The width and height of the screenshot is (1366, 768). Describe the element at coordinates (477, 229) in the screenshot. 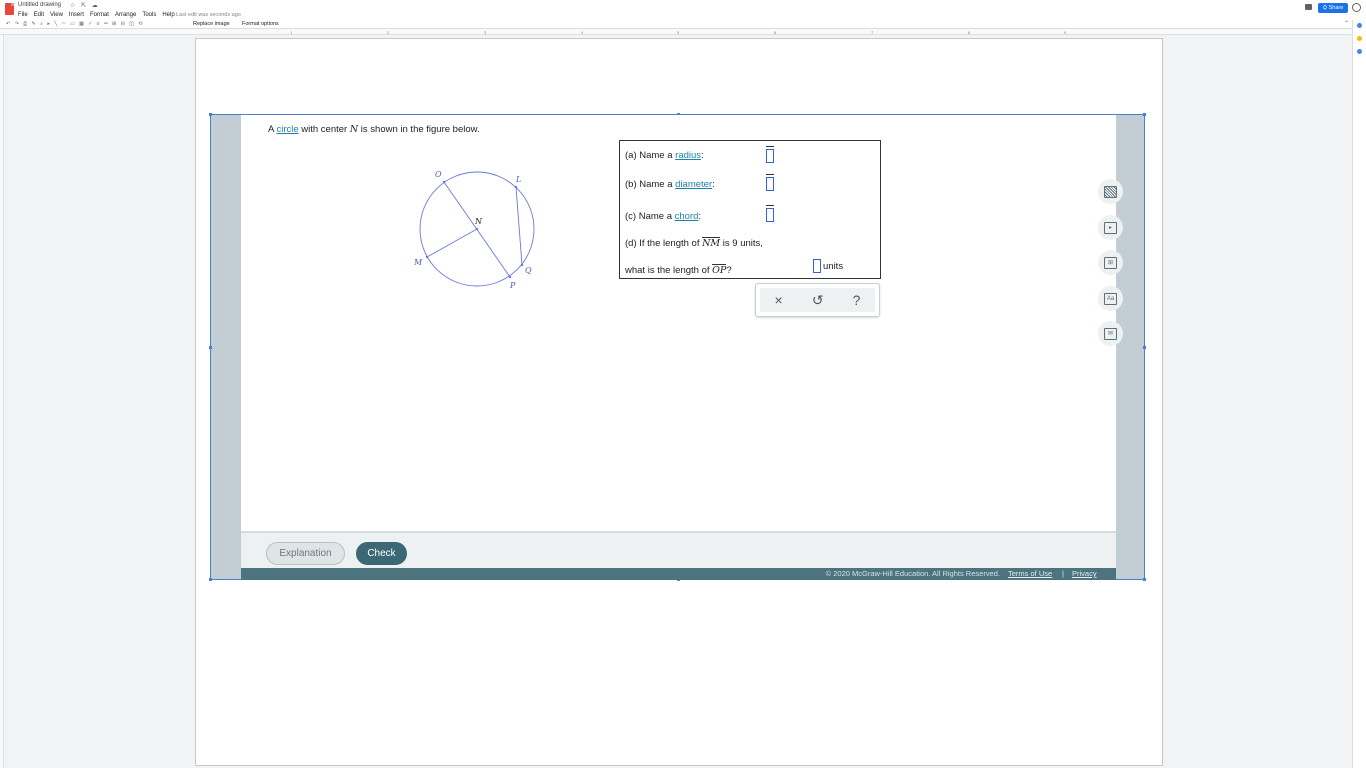

I see `point-n` at that location.